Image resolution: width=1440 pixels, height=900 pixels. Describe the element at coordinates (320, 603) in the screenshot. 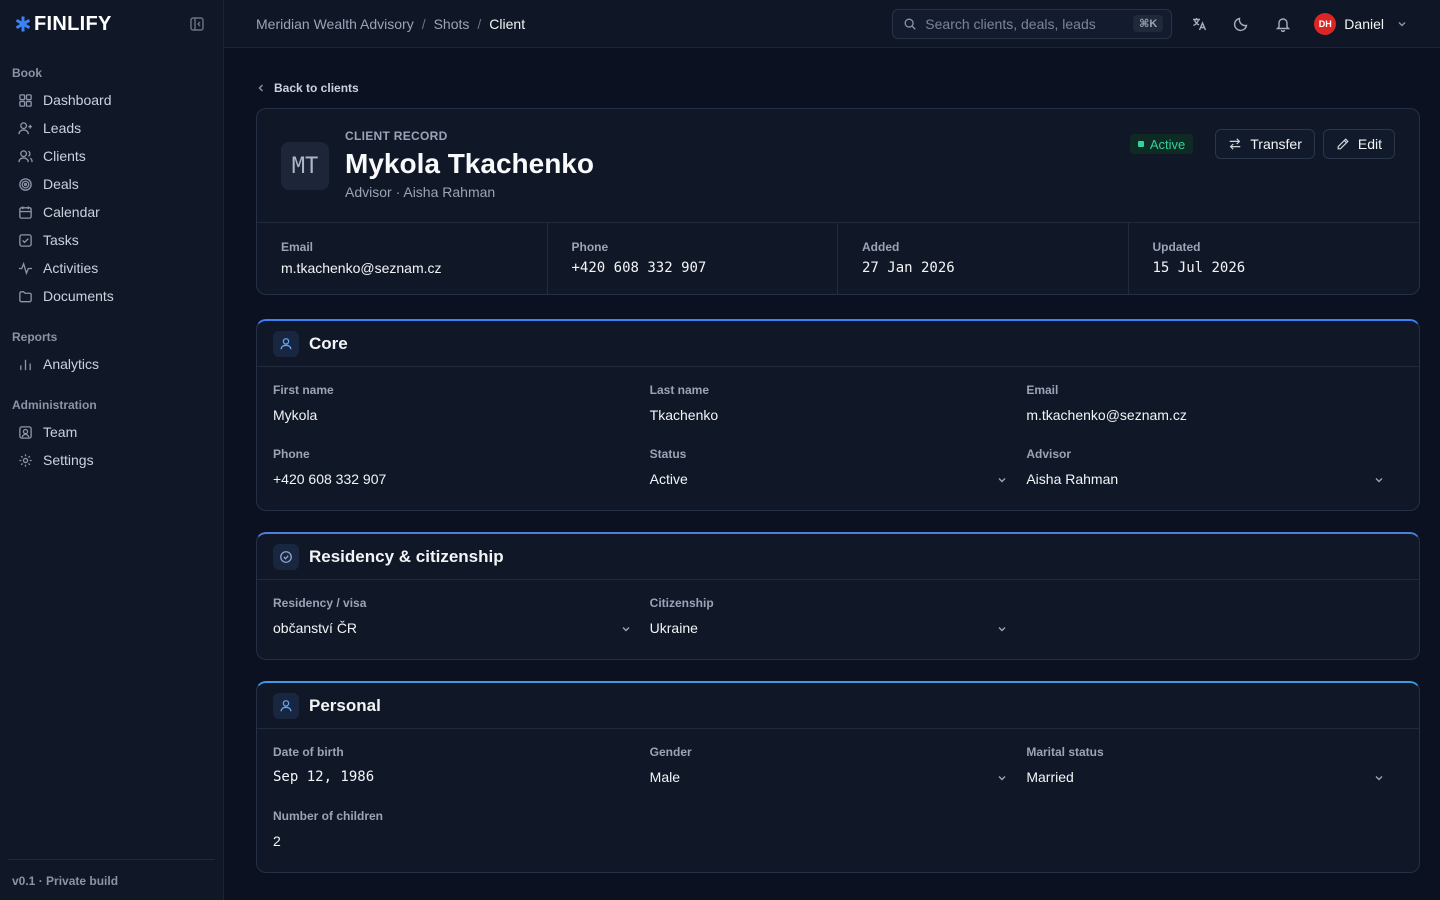

I see `field-label: Residency / visa` at that location.